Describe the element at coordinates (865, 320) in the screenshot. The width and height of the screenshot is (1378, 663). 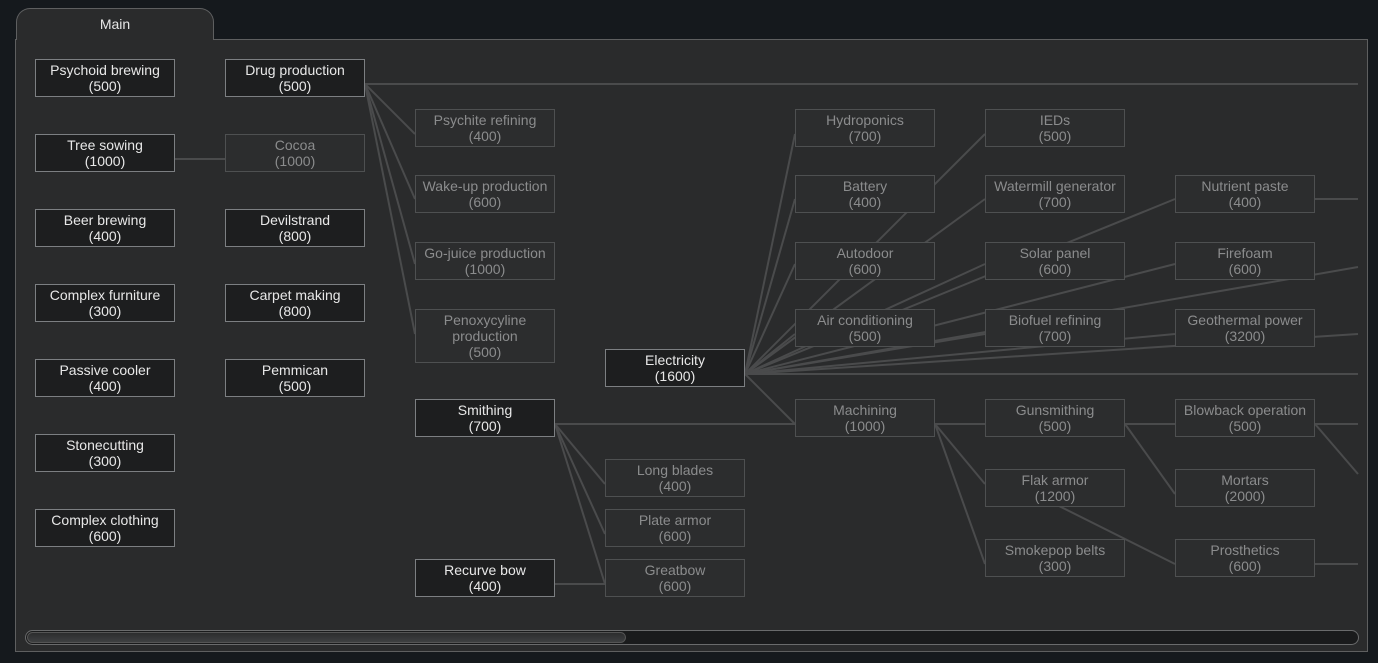
I see `research-name: Air conditioning` at that location.